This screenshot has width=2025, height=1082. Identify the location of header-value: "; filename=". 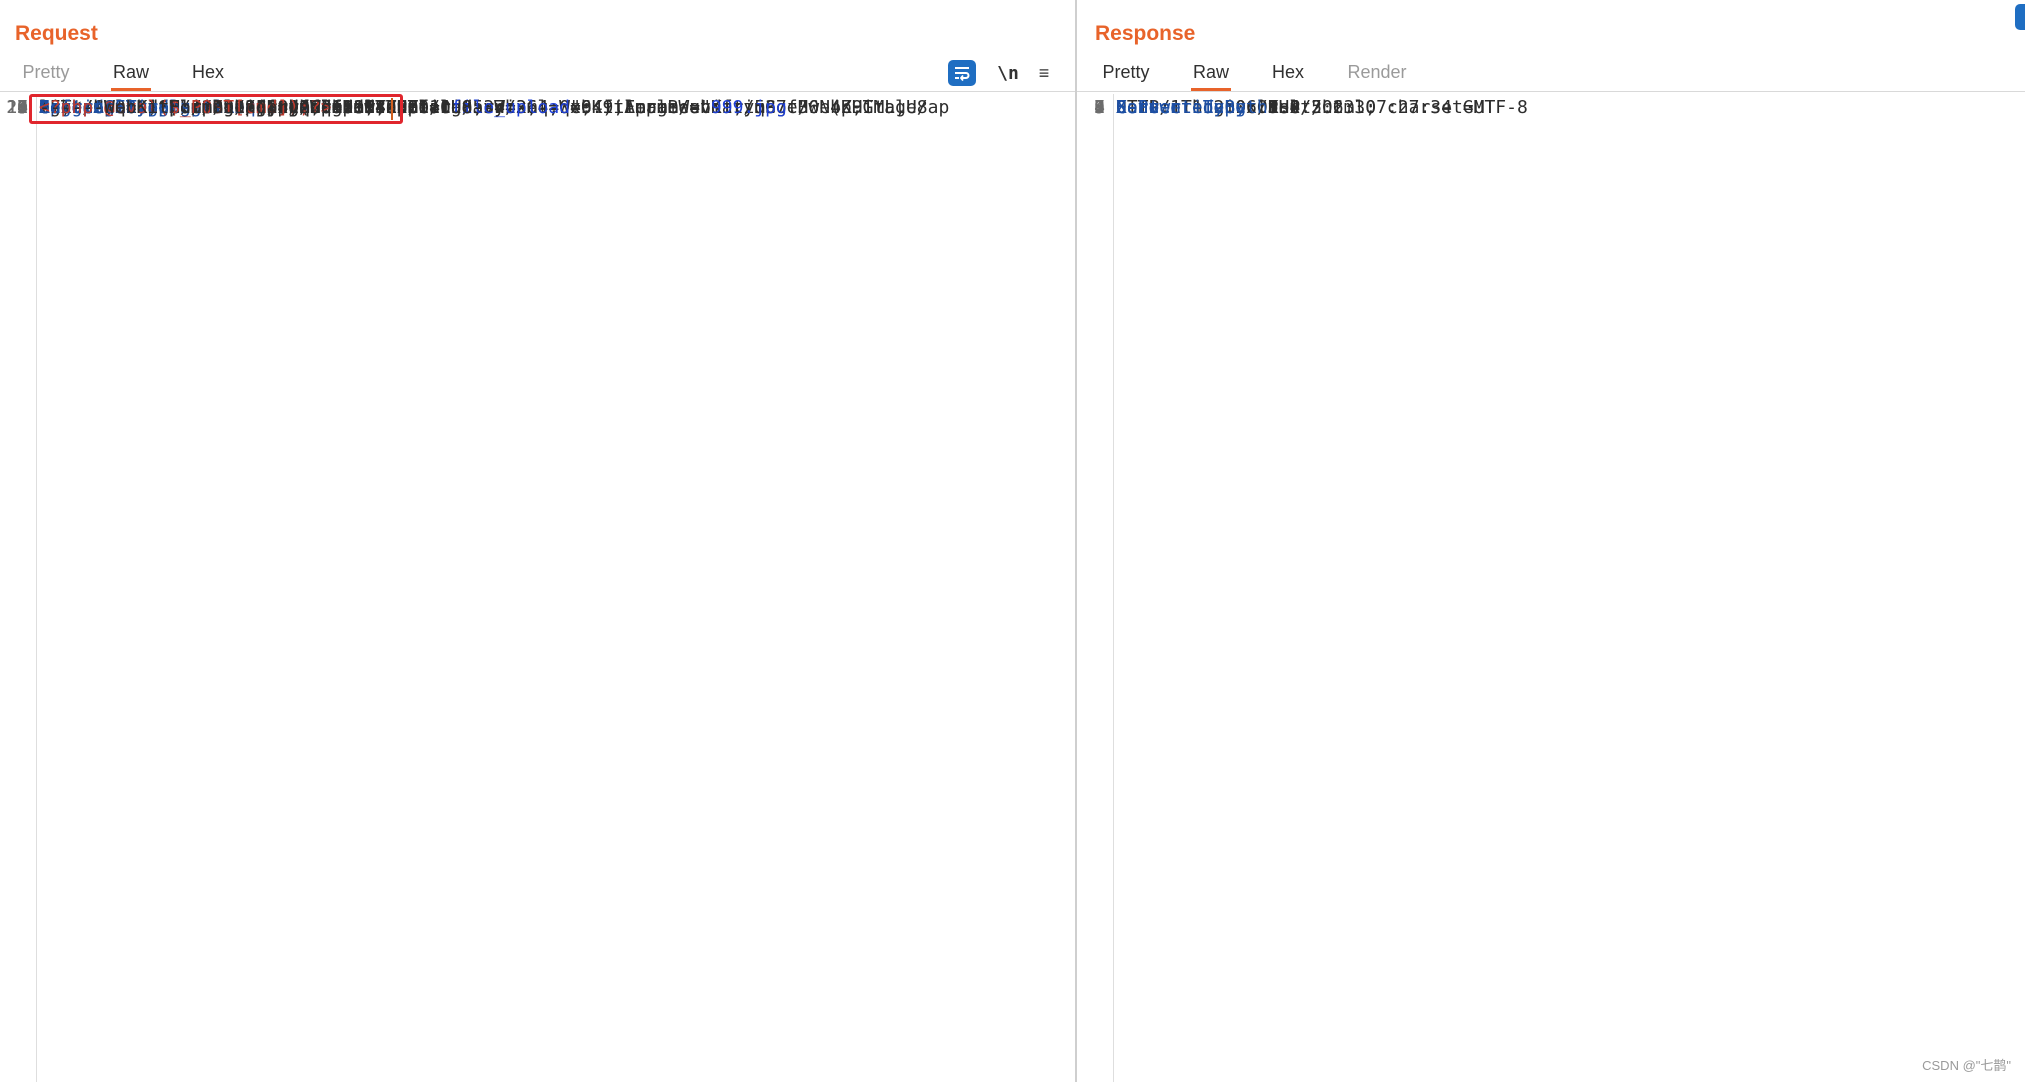
(640, 107).